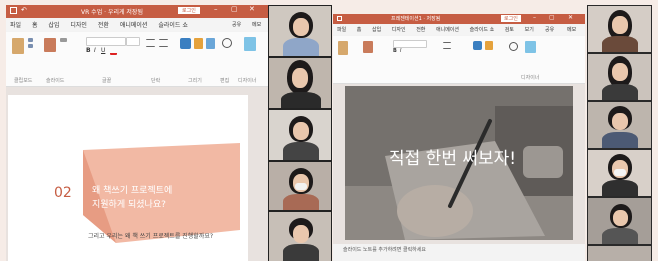 The width and height of the screenshot is (658, 261). Describe the element at coordinates (24, 10) in the screenshot. I see `undo-icon: ↶` at that location.